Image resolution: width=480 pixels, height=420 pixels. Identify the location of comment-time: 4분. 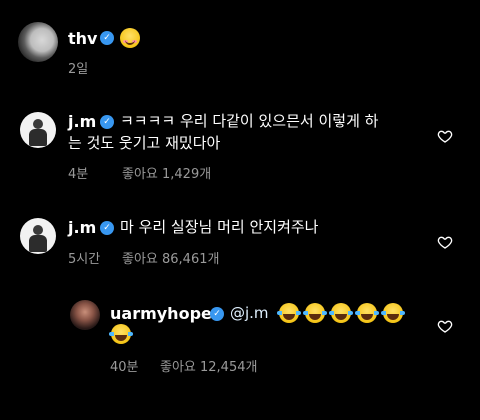
(78, 174).